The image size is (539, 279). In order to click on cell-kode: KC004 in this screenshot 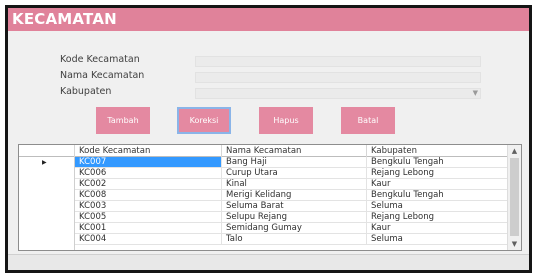, I will do `click(148, 239)`.